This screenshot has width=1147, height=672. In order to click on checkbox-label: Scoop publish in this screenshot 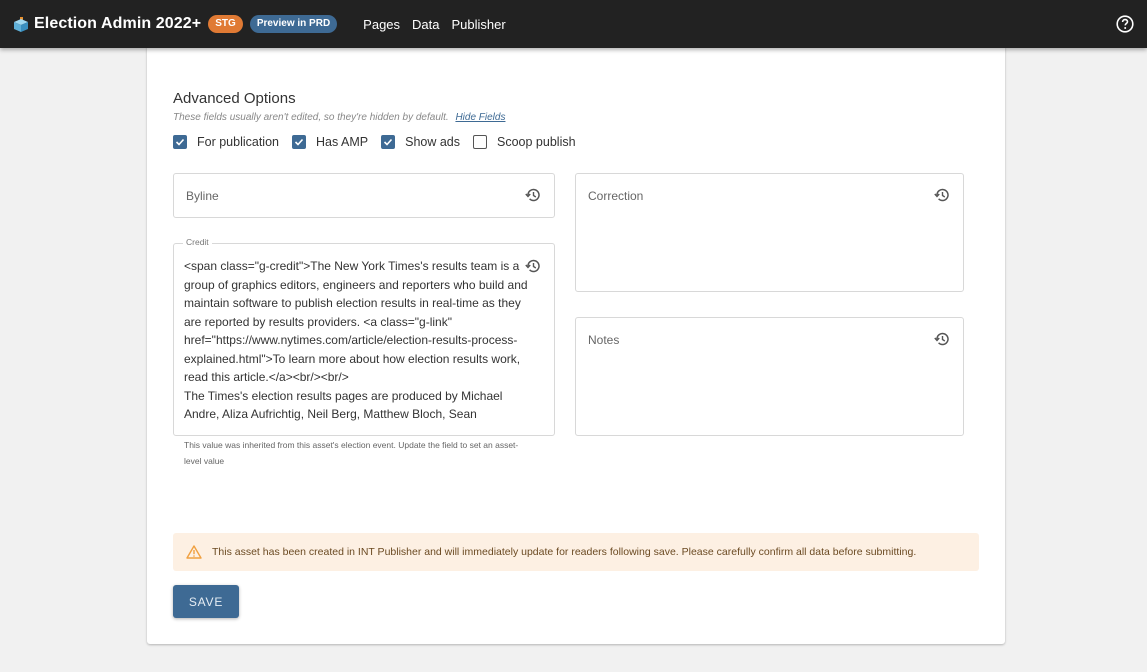, I will do `click(536, 142)`.